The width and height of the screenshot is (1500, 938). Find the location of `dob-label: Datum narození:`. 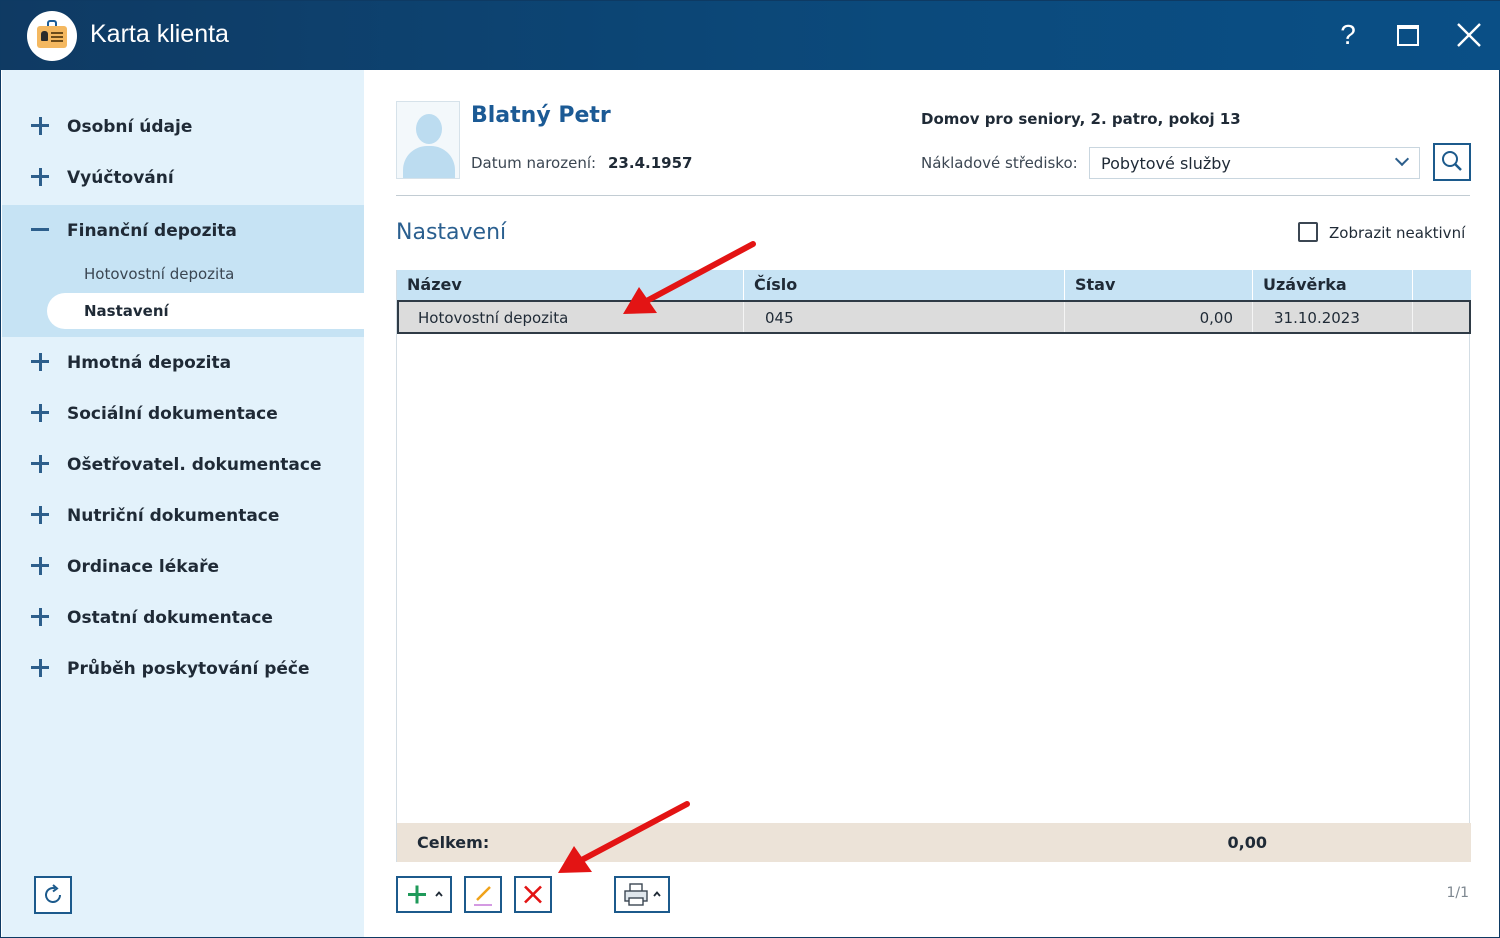

dob-label: Datum narození: is located at coordinates (534, 163).